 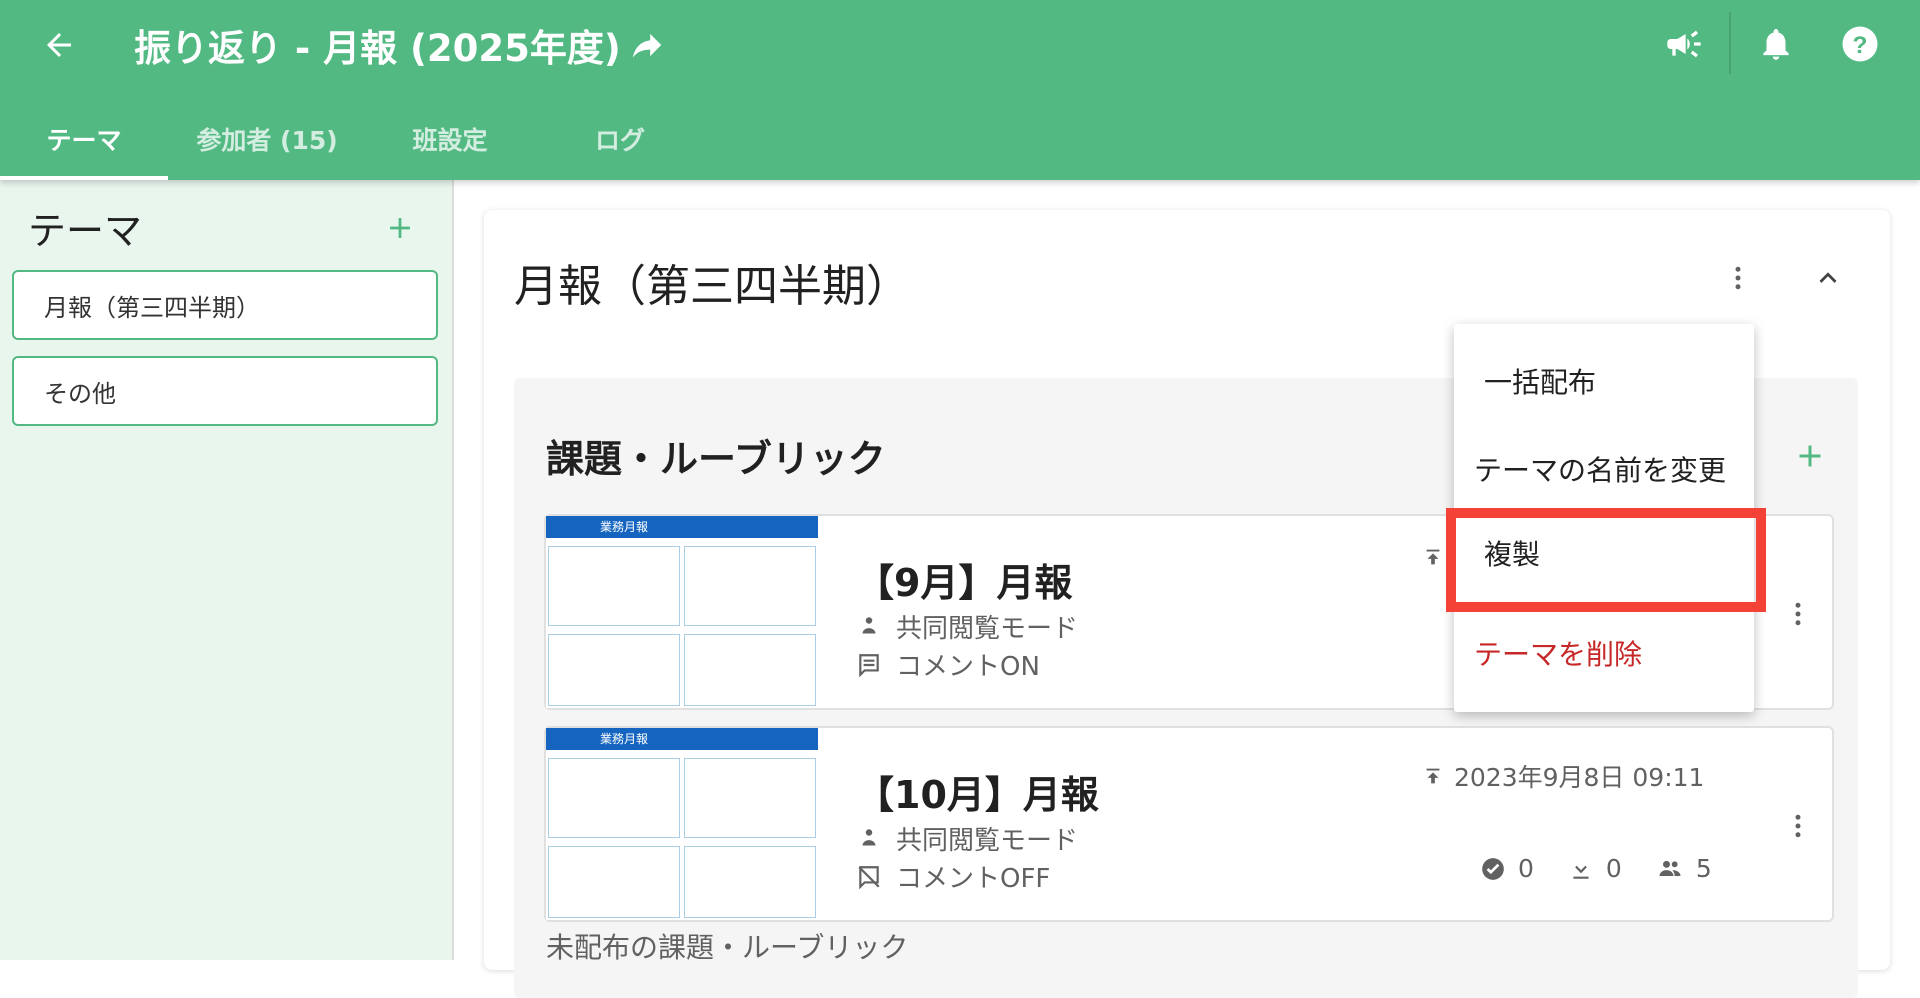 I want to click on tab-participants: 参加者 (15), so click(x=267, y=139).